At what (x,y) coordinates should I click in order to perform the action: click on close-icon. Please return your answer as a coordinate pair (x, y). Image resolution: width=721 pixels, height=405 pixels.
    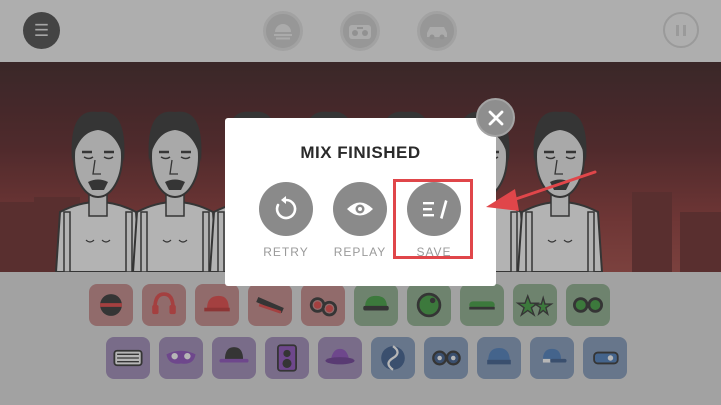
    Looking at the image, I should click on (495, 117).